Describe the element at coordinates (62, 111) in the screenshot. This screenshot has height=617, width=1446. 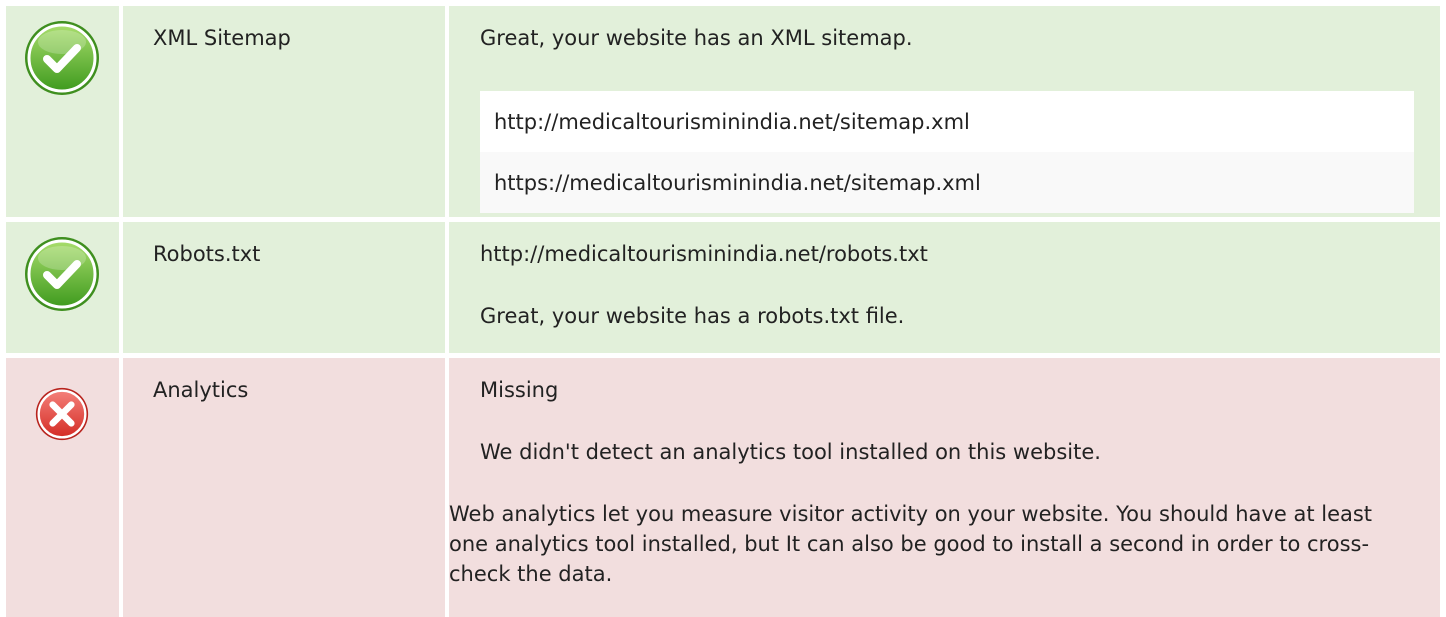
I see `xml-sitemap-status-cell` at that location.